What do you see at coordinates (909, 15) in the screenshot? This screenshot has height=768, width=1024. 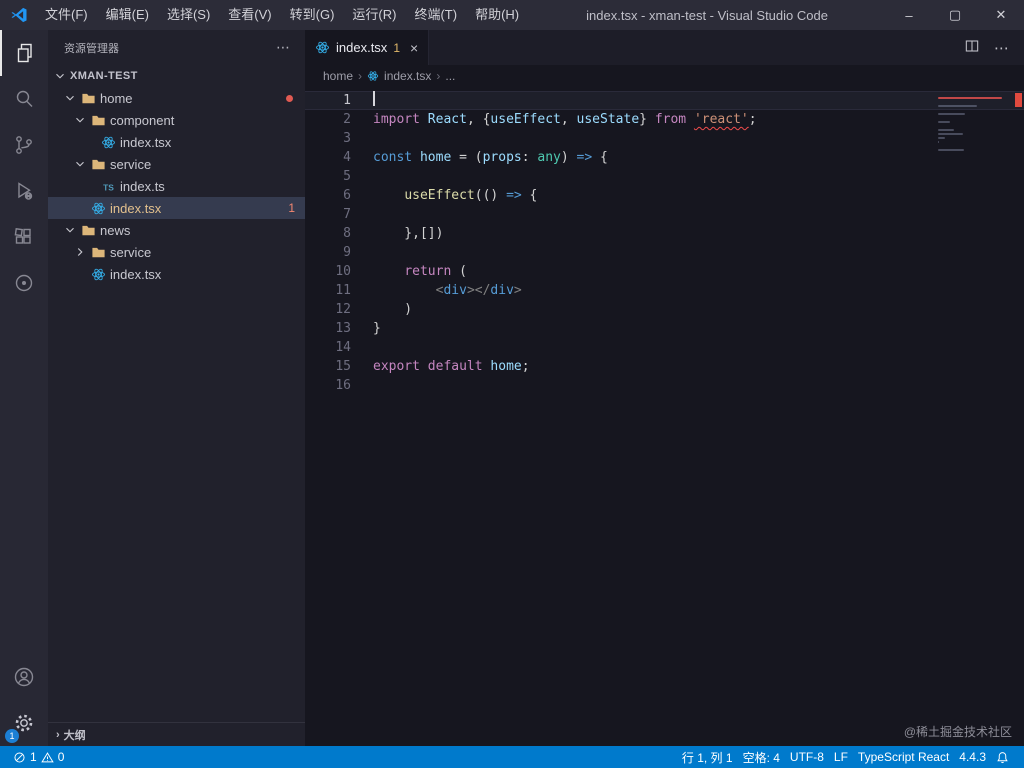 I see `minimize-button: –` at bounding box center [909, 15].